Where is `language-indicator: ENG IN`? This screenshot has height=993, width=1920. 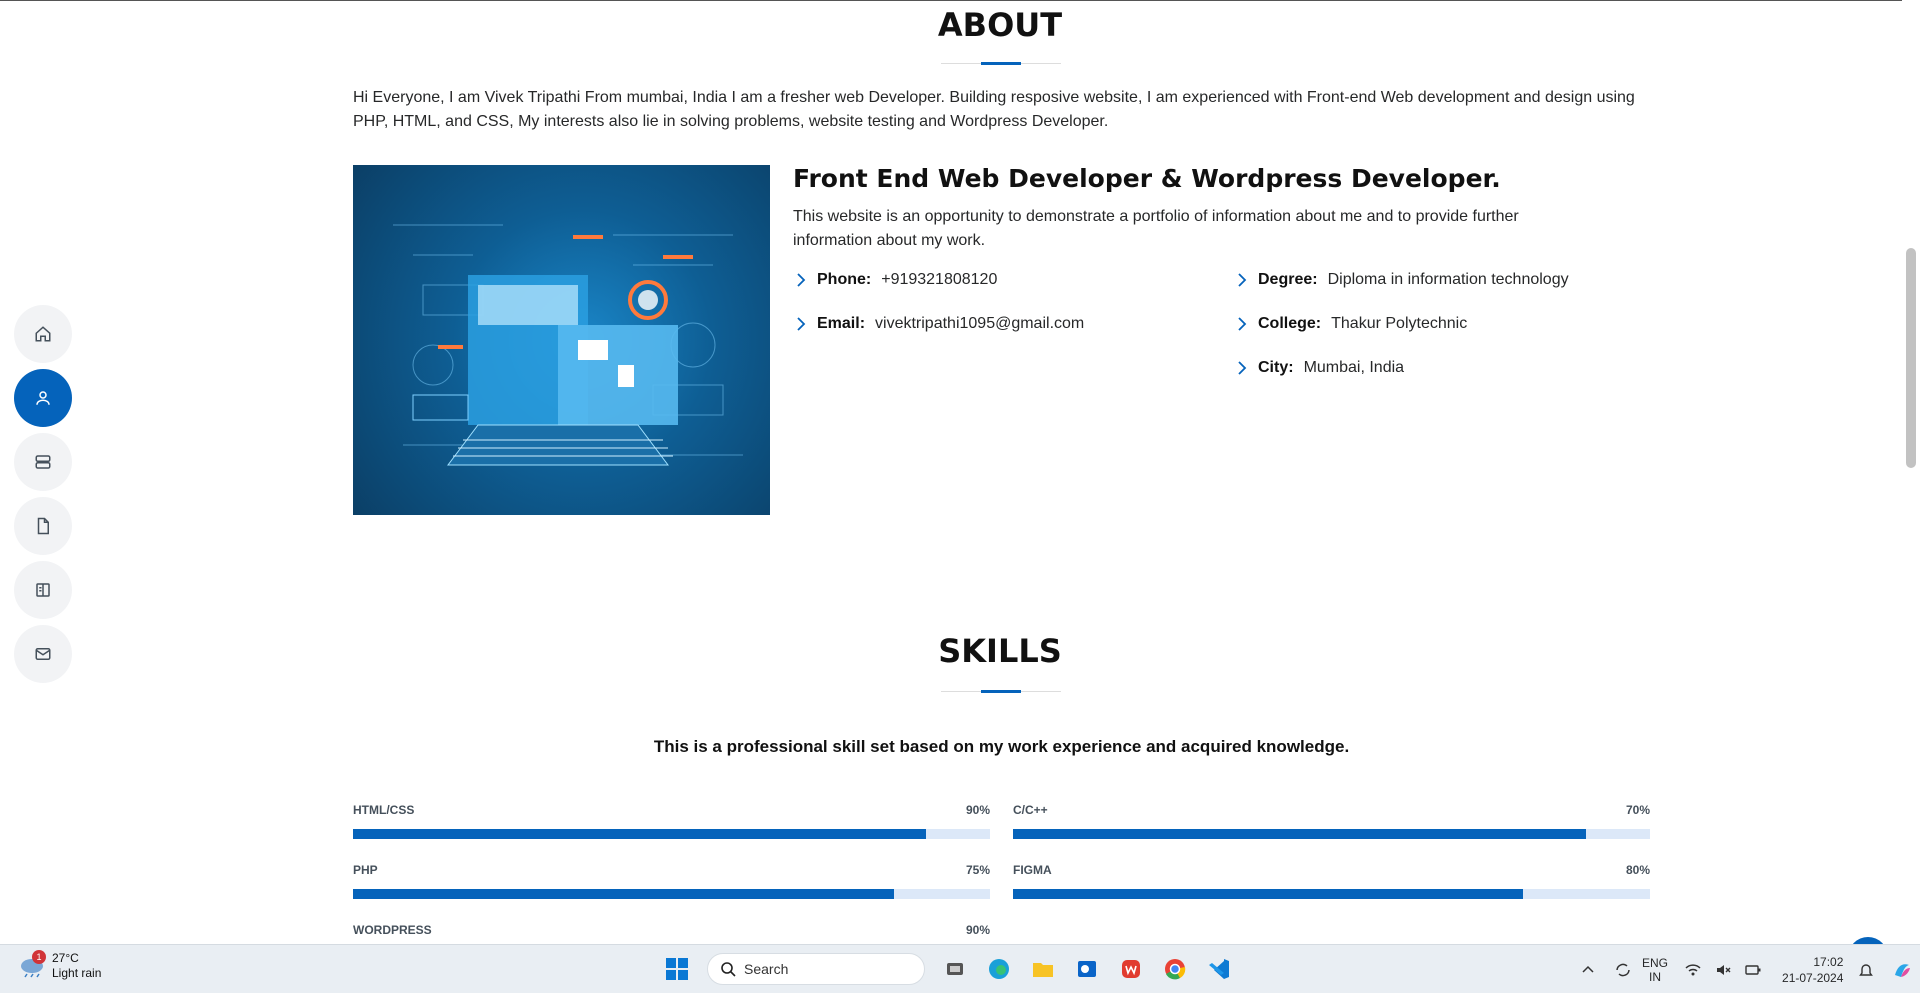 language-indicator: ENG IN is located at coordinates (1655, 970).